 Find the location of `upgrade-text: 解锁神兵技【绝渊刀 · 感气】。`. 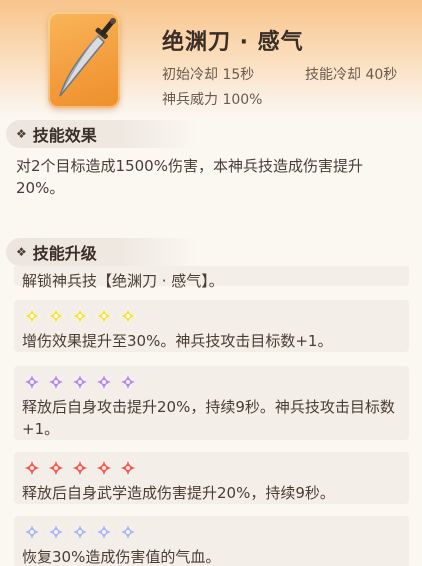

upgrade-text: 解锁神兵技【绝渊刀 · 感气】。 is located at coordinates (123, 281).